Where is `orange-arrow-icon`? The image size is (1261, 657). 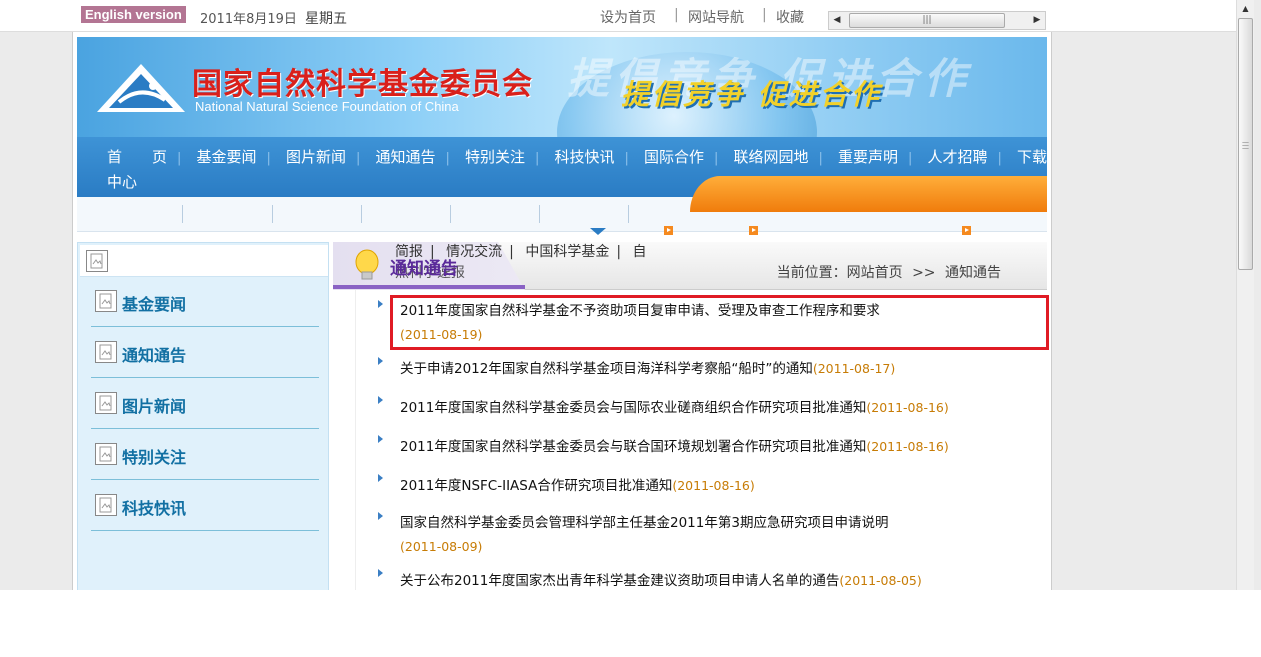
orange-arrow-icon is located at coordinates (668, 230).